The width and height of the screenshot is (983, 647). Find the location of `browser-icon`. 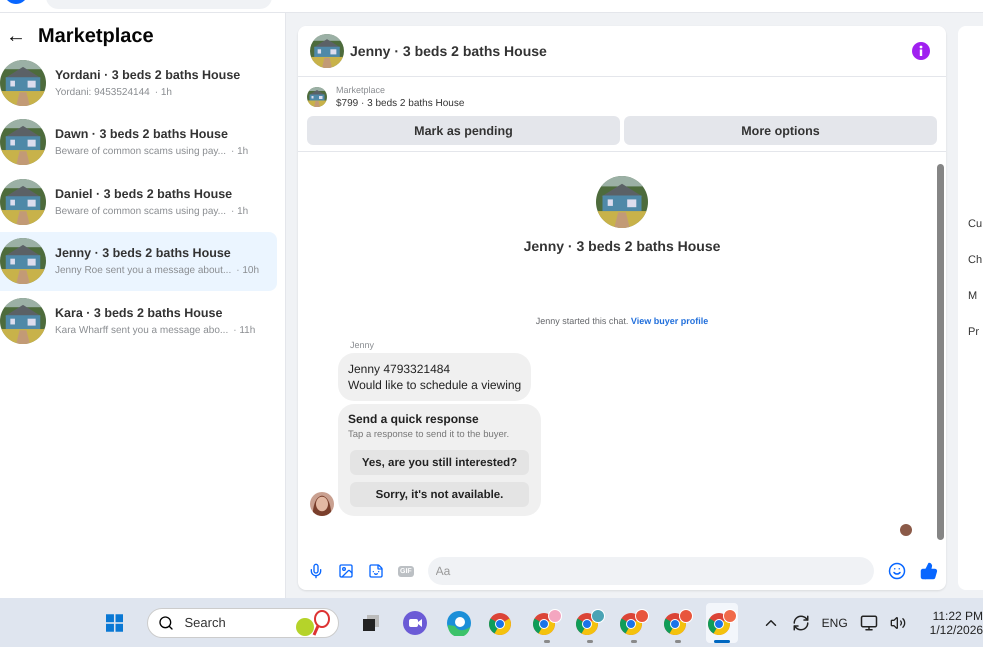

browser-icon is located at coordinates (459, 623).